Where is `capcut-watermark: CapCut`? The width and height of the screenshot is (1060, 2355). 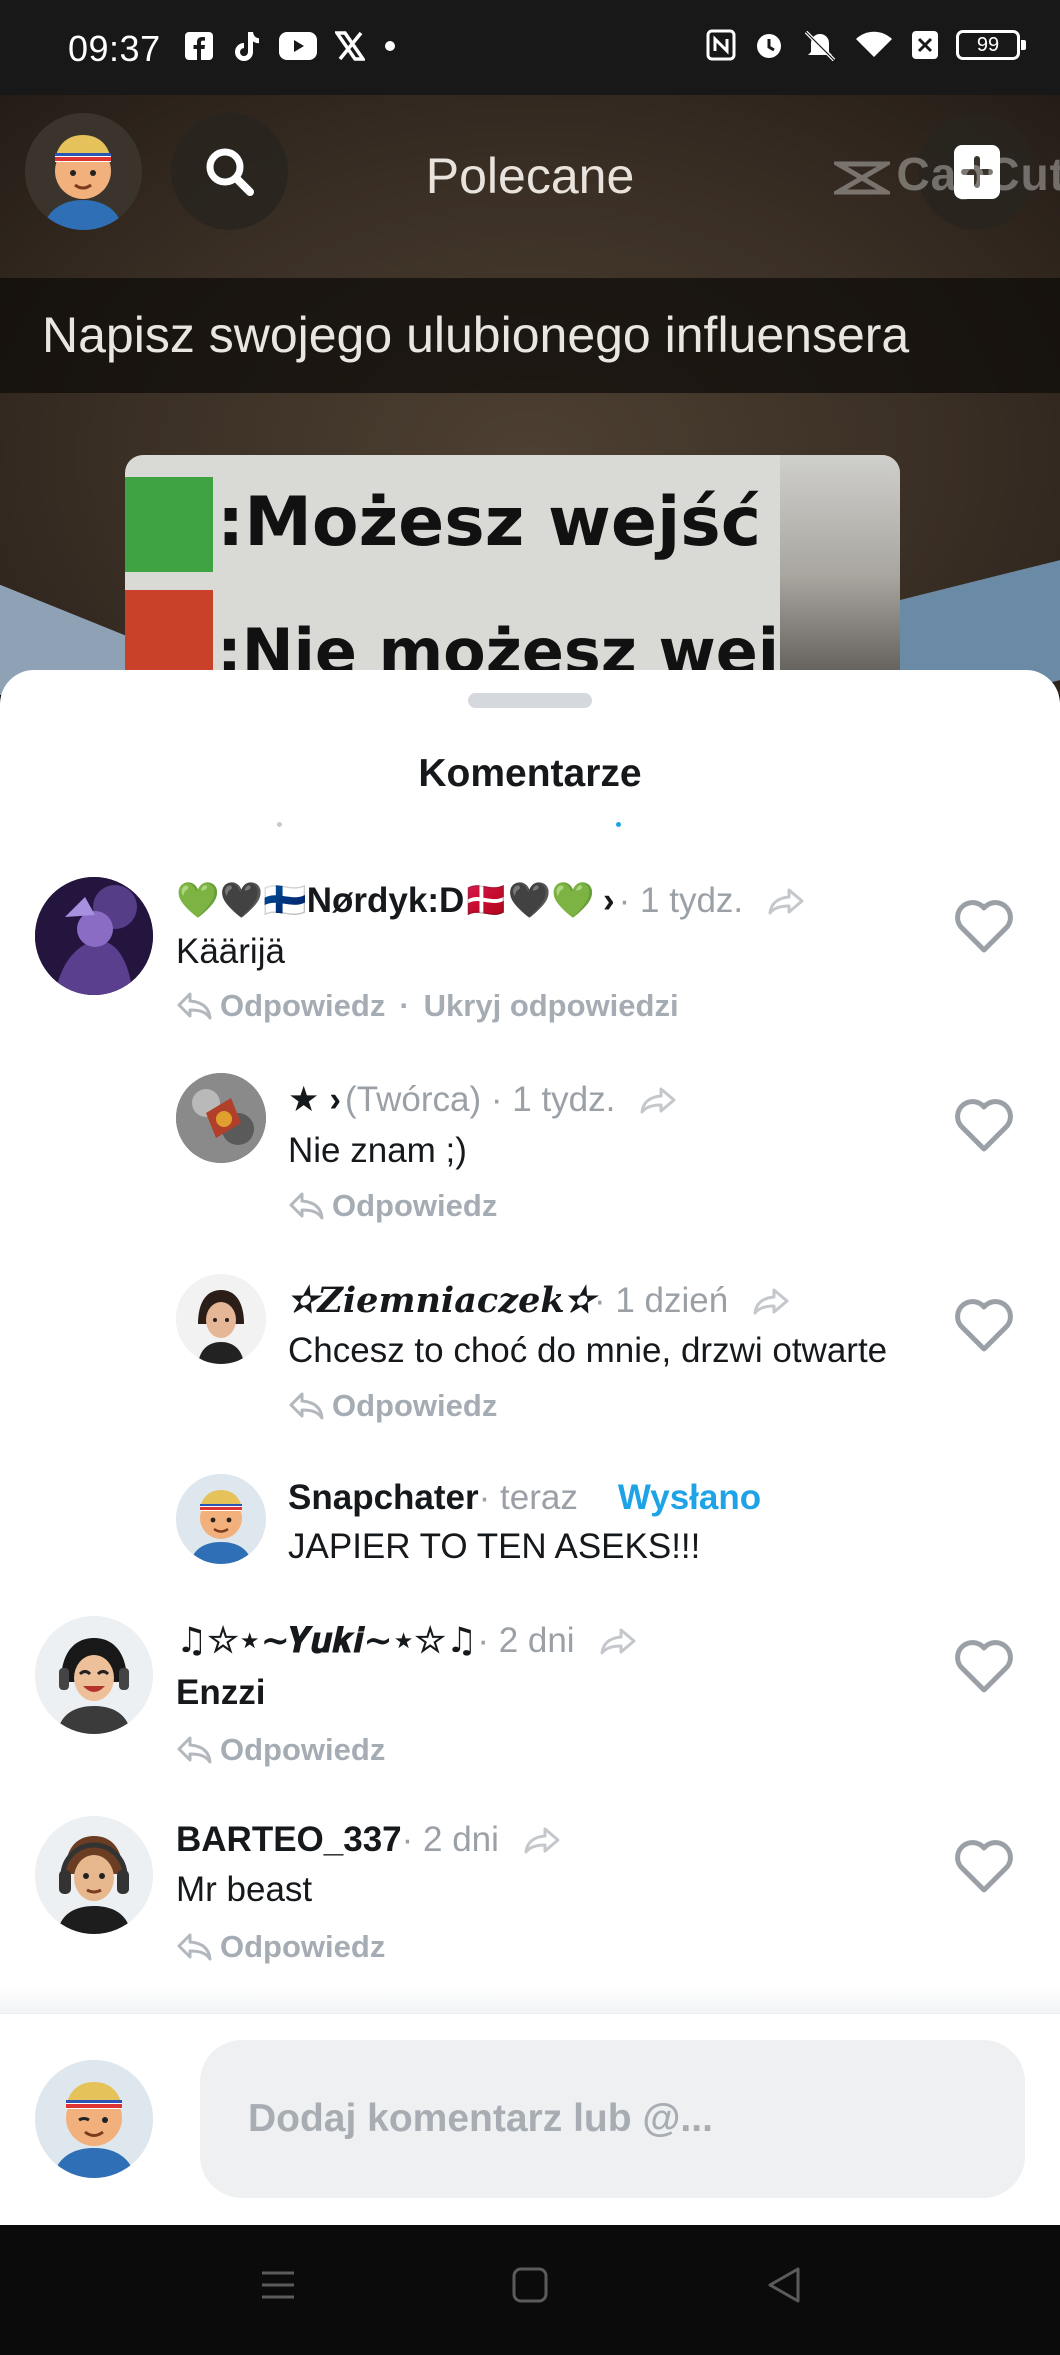 capcut-watermark: CapCut is located at coordinates (944, 174).